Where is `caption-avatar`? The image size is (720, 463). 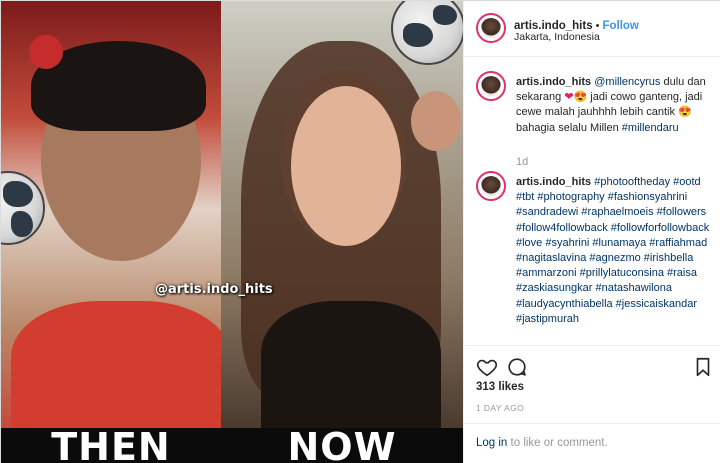
caption-avatar is located at coordinates (491, 86).